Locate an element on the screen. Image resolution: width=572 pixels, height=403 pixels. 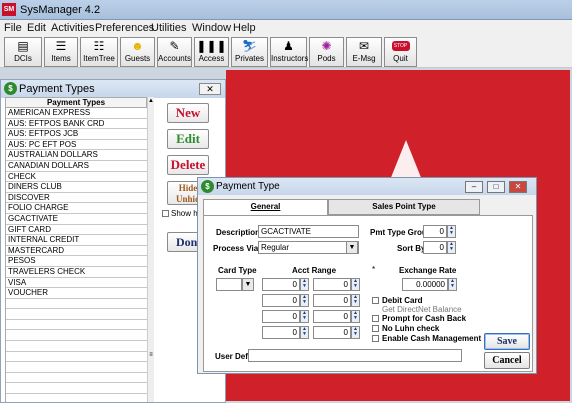
list-item: GCACTIVATE is located at coordinates (76, 219).